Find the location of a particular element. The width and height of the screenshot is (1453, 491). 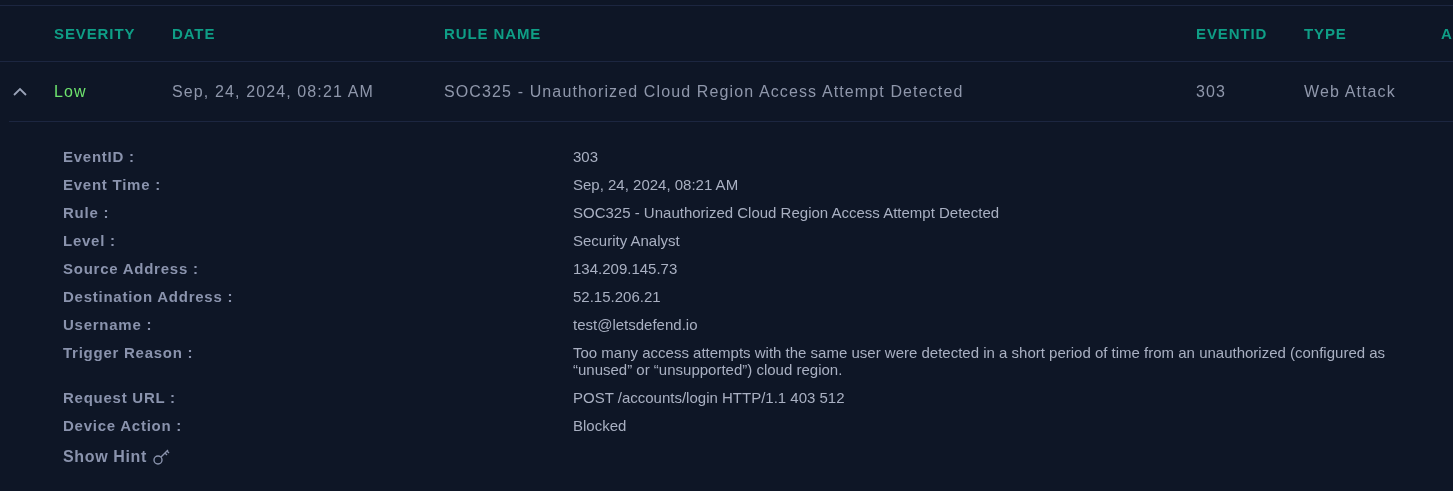

column-header: RULE NAME is located at coordinates (493, 33).